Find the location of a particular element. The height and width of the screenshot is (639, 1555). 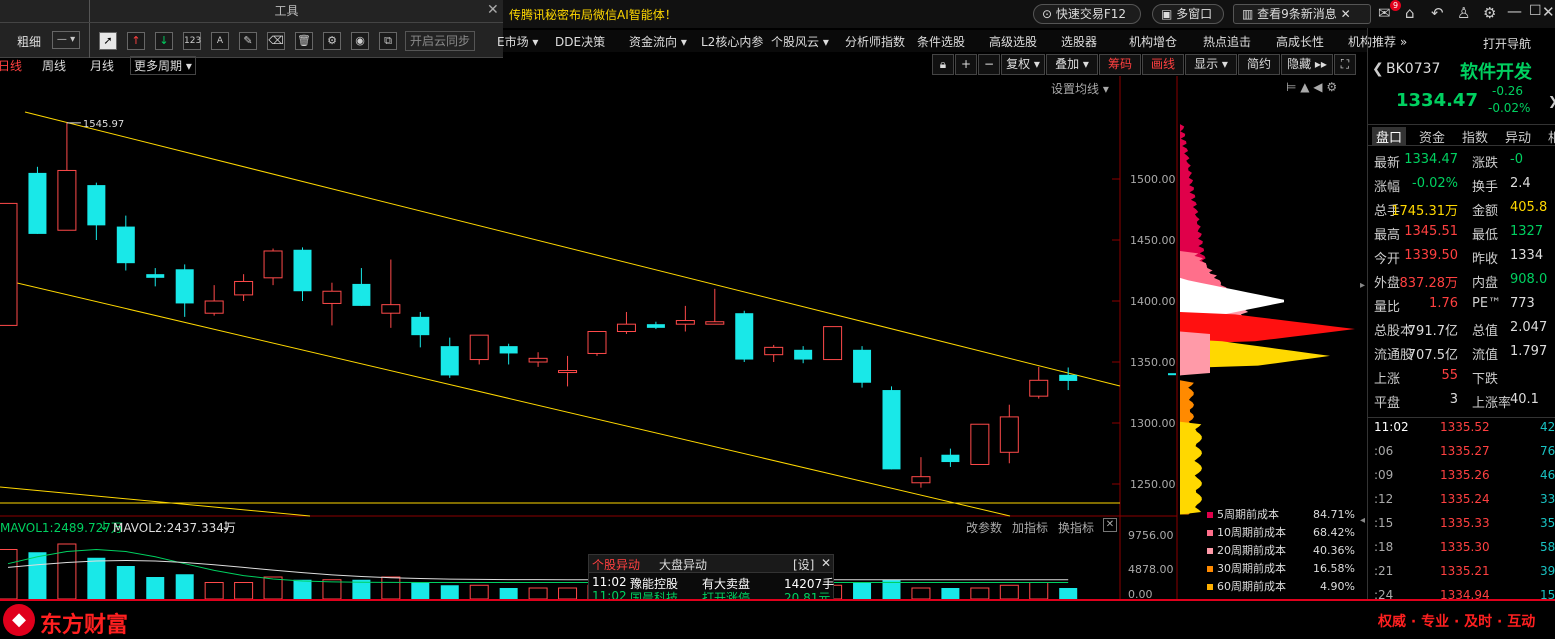

ma-setting-select: 设置均线 ▾ is located at coordinates (1080, 88).